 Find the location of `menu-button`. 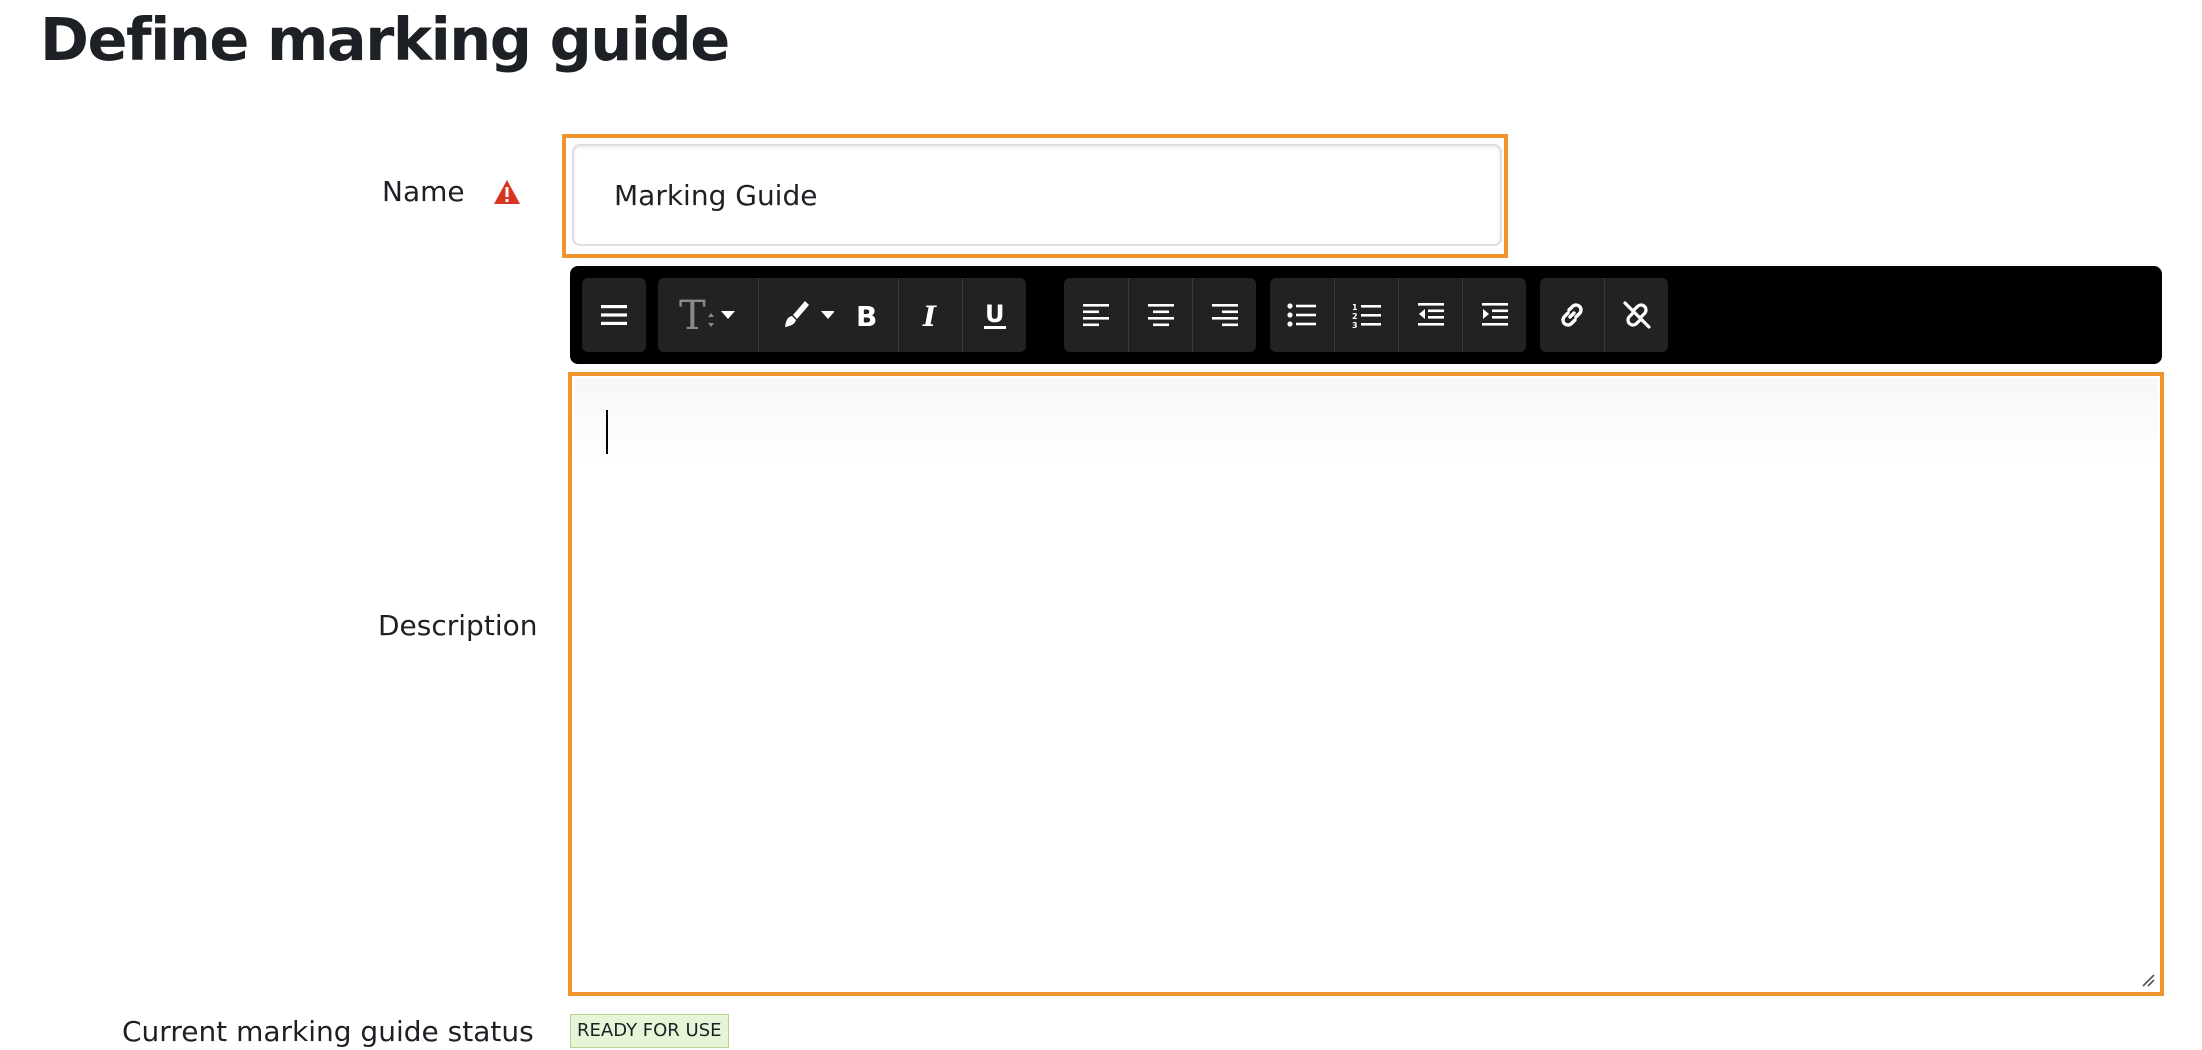

menu-button is located at coordinates (614, 315).